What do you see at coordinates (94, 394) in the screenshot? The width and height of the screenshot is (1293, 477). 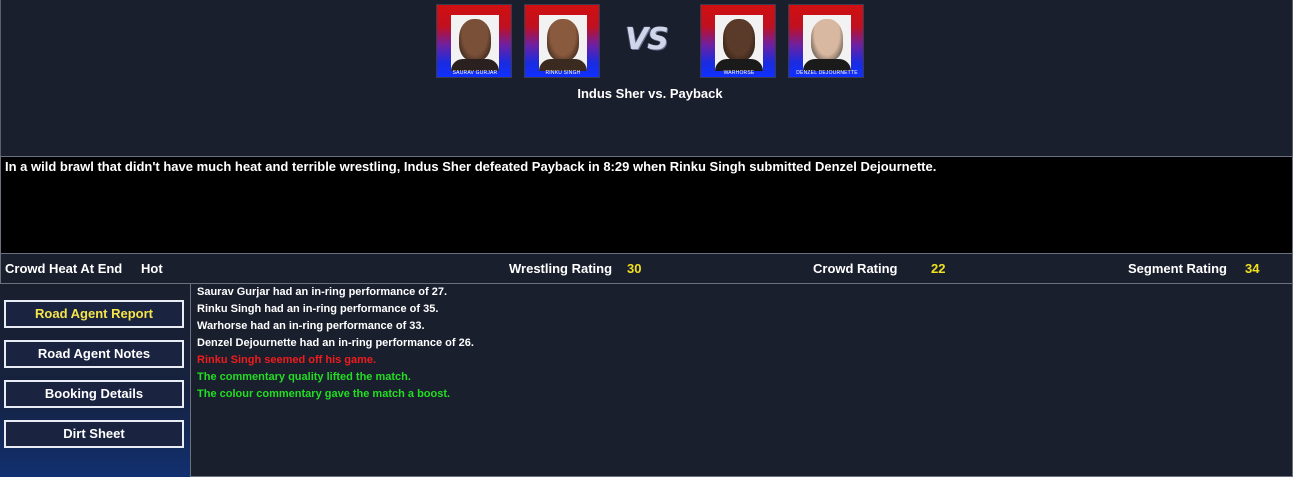 I see `booking-details-button: Booking Details` at bounding box center [94, 394].